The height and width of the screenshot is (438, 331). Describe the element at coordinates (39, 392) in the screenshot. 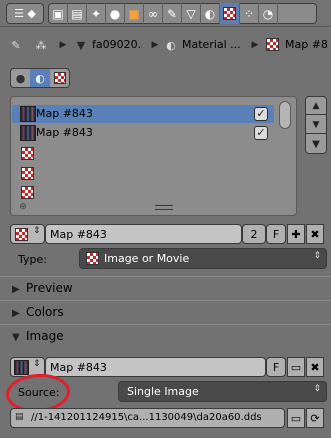

I see `source-label: Source:` at that location.